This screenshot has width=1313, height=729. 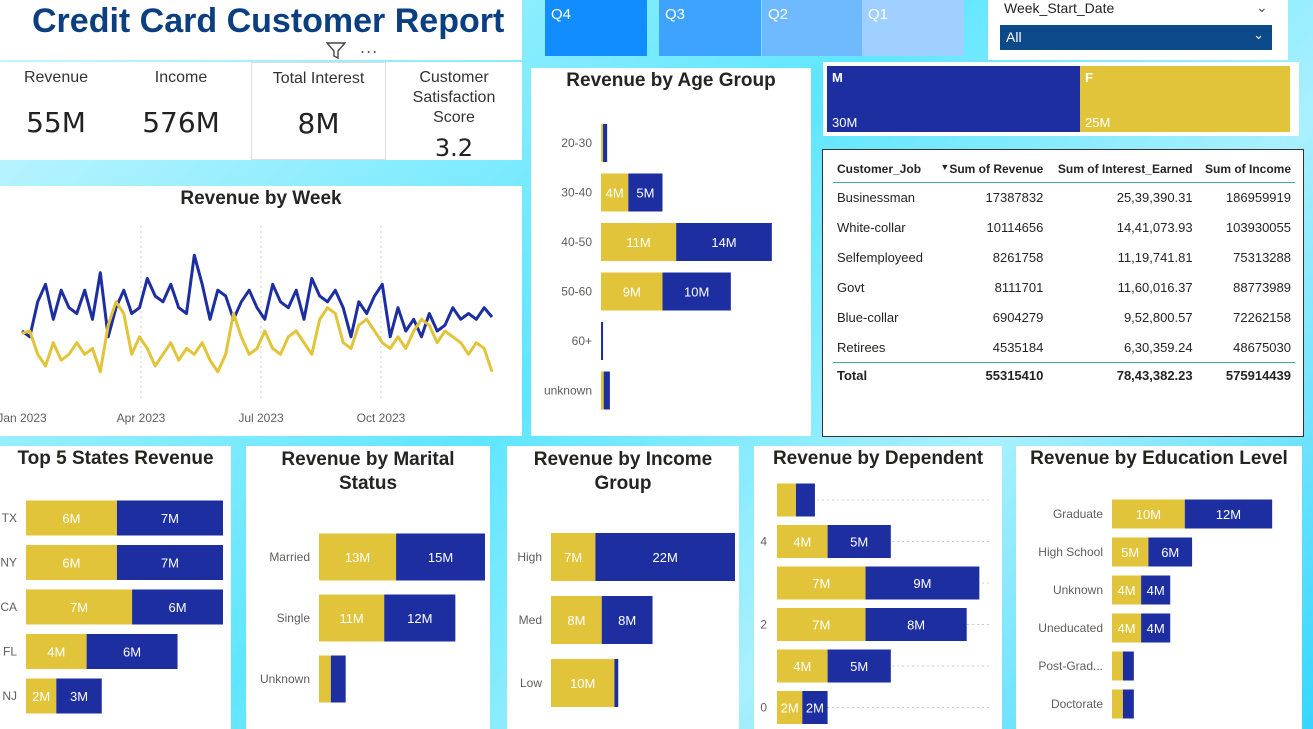 What do you see at coordinates (1245, 170) in the screenshot?
I see `column-header: Sum of Income` at bounding box center [1245, 170].